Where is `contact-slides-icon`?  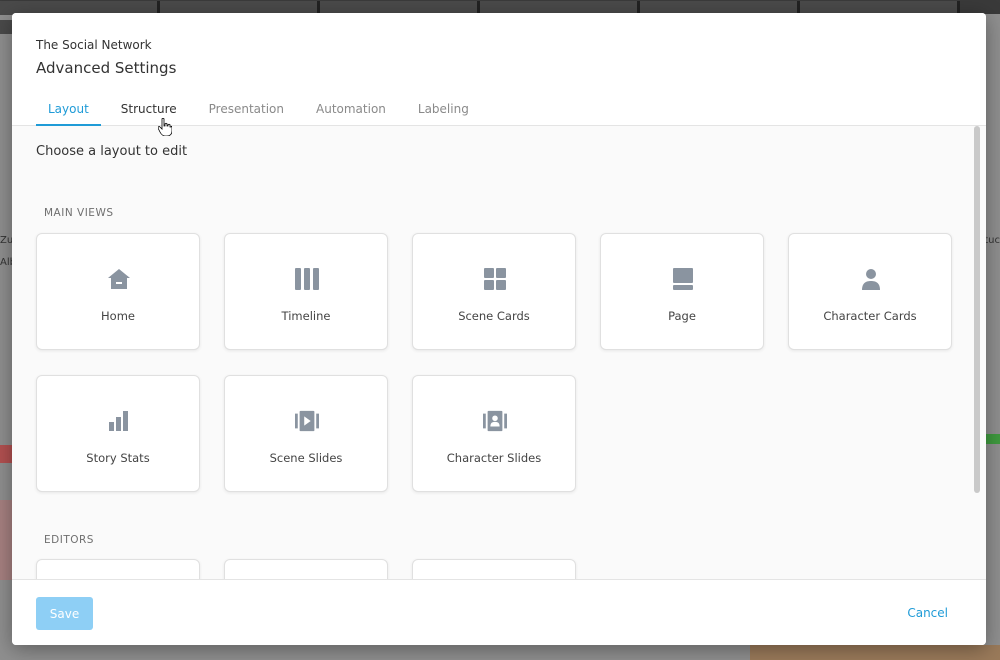 contact-slides-icon is located at coordinates (495, 421).